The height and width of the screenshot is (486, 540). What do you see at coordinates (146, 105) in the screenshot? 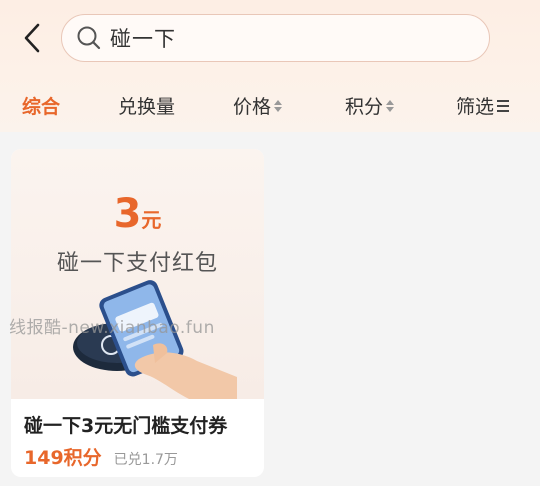
I see `sort-tab-exchange-count: 兑换量` at bounding box center [146, 105].